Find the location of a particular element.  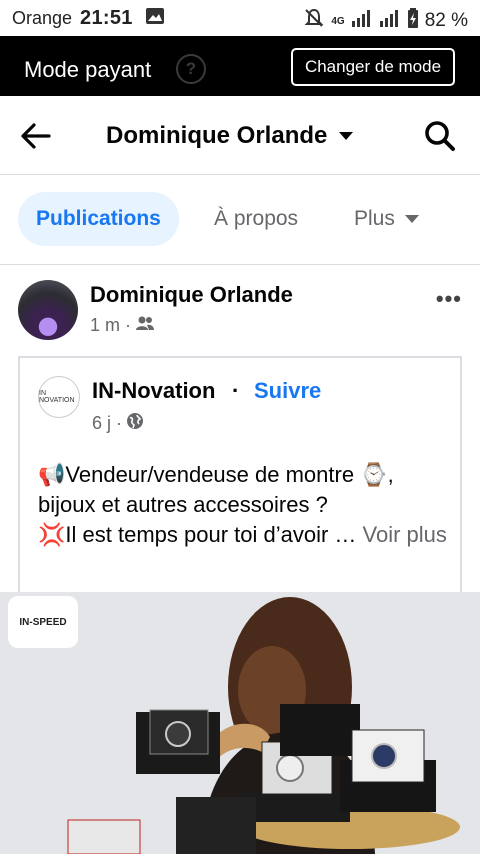

tab-more-label: Plus is located at coordinates (374, 218).